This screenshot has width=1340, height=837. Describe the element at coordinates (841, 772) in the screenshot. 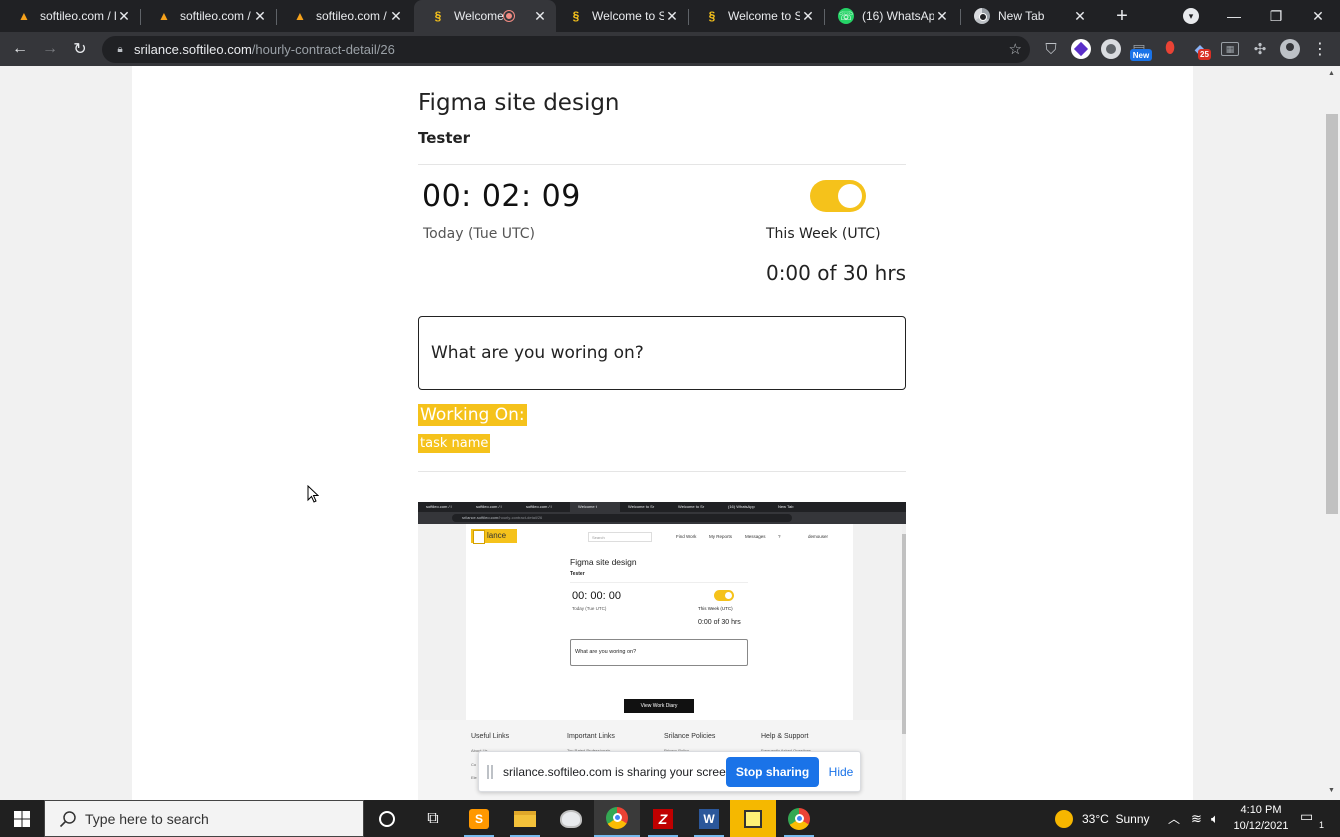

I see `hide-button: Hide` at that location.